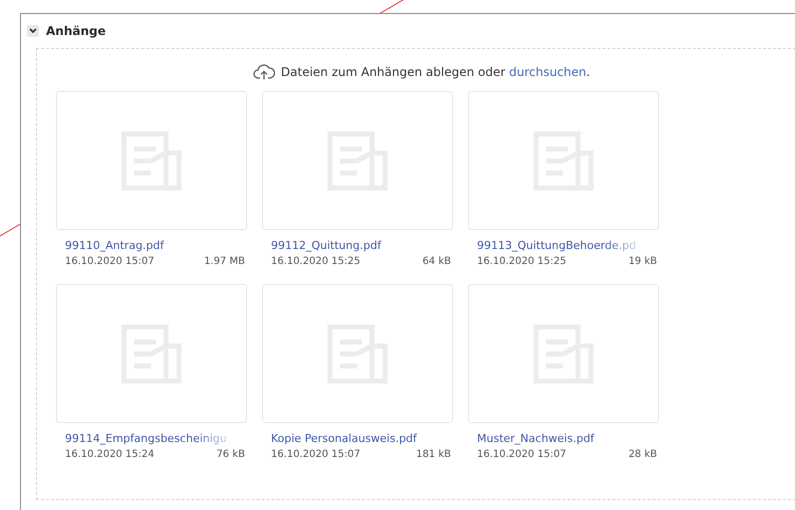 The width and height of the screenshot is (795, 510). I want to click on file-size: 28 kB, so click(642, 454).